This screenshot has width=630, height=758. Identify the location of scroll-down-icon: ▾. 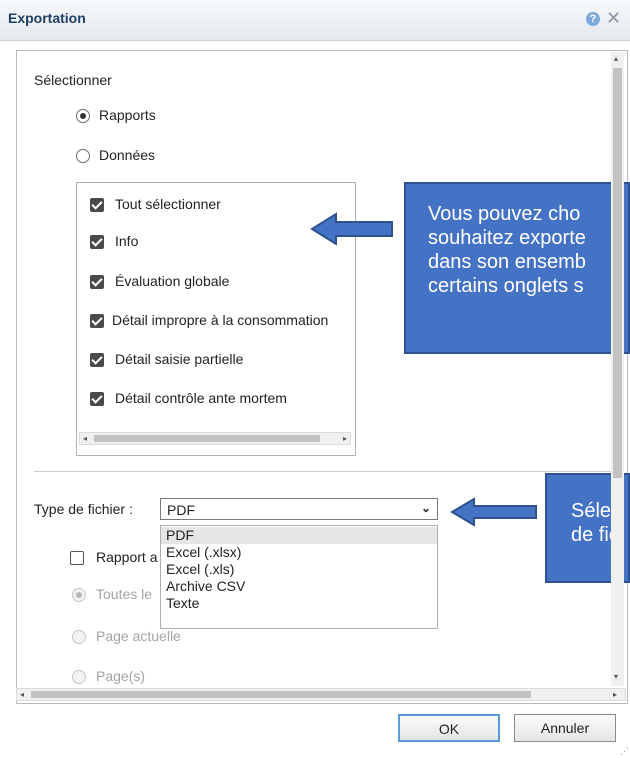
(616, 676).